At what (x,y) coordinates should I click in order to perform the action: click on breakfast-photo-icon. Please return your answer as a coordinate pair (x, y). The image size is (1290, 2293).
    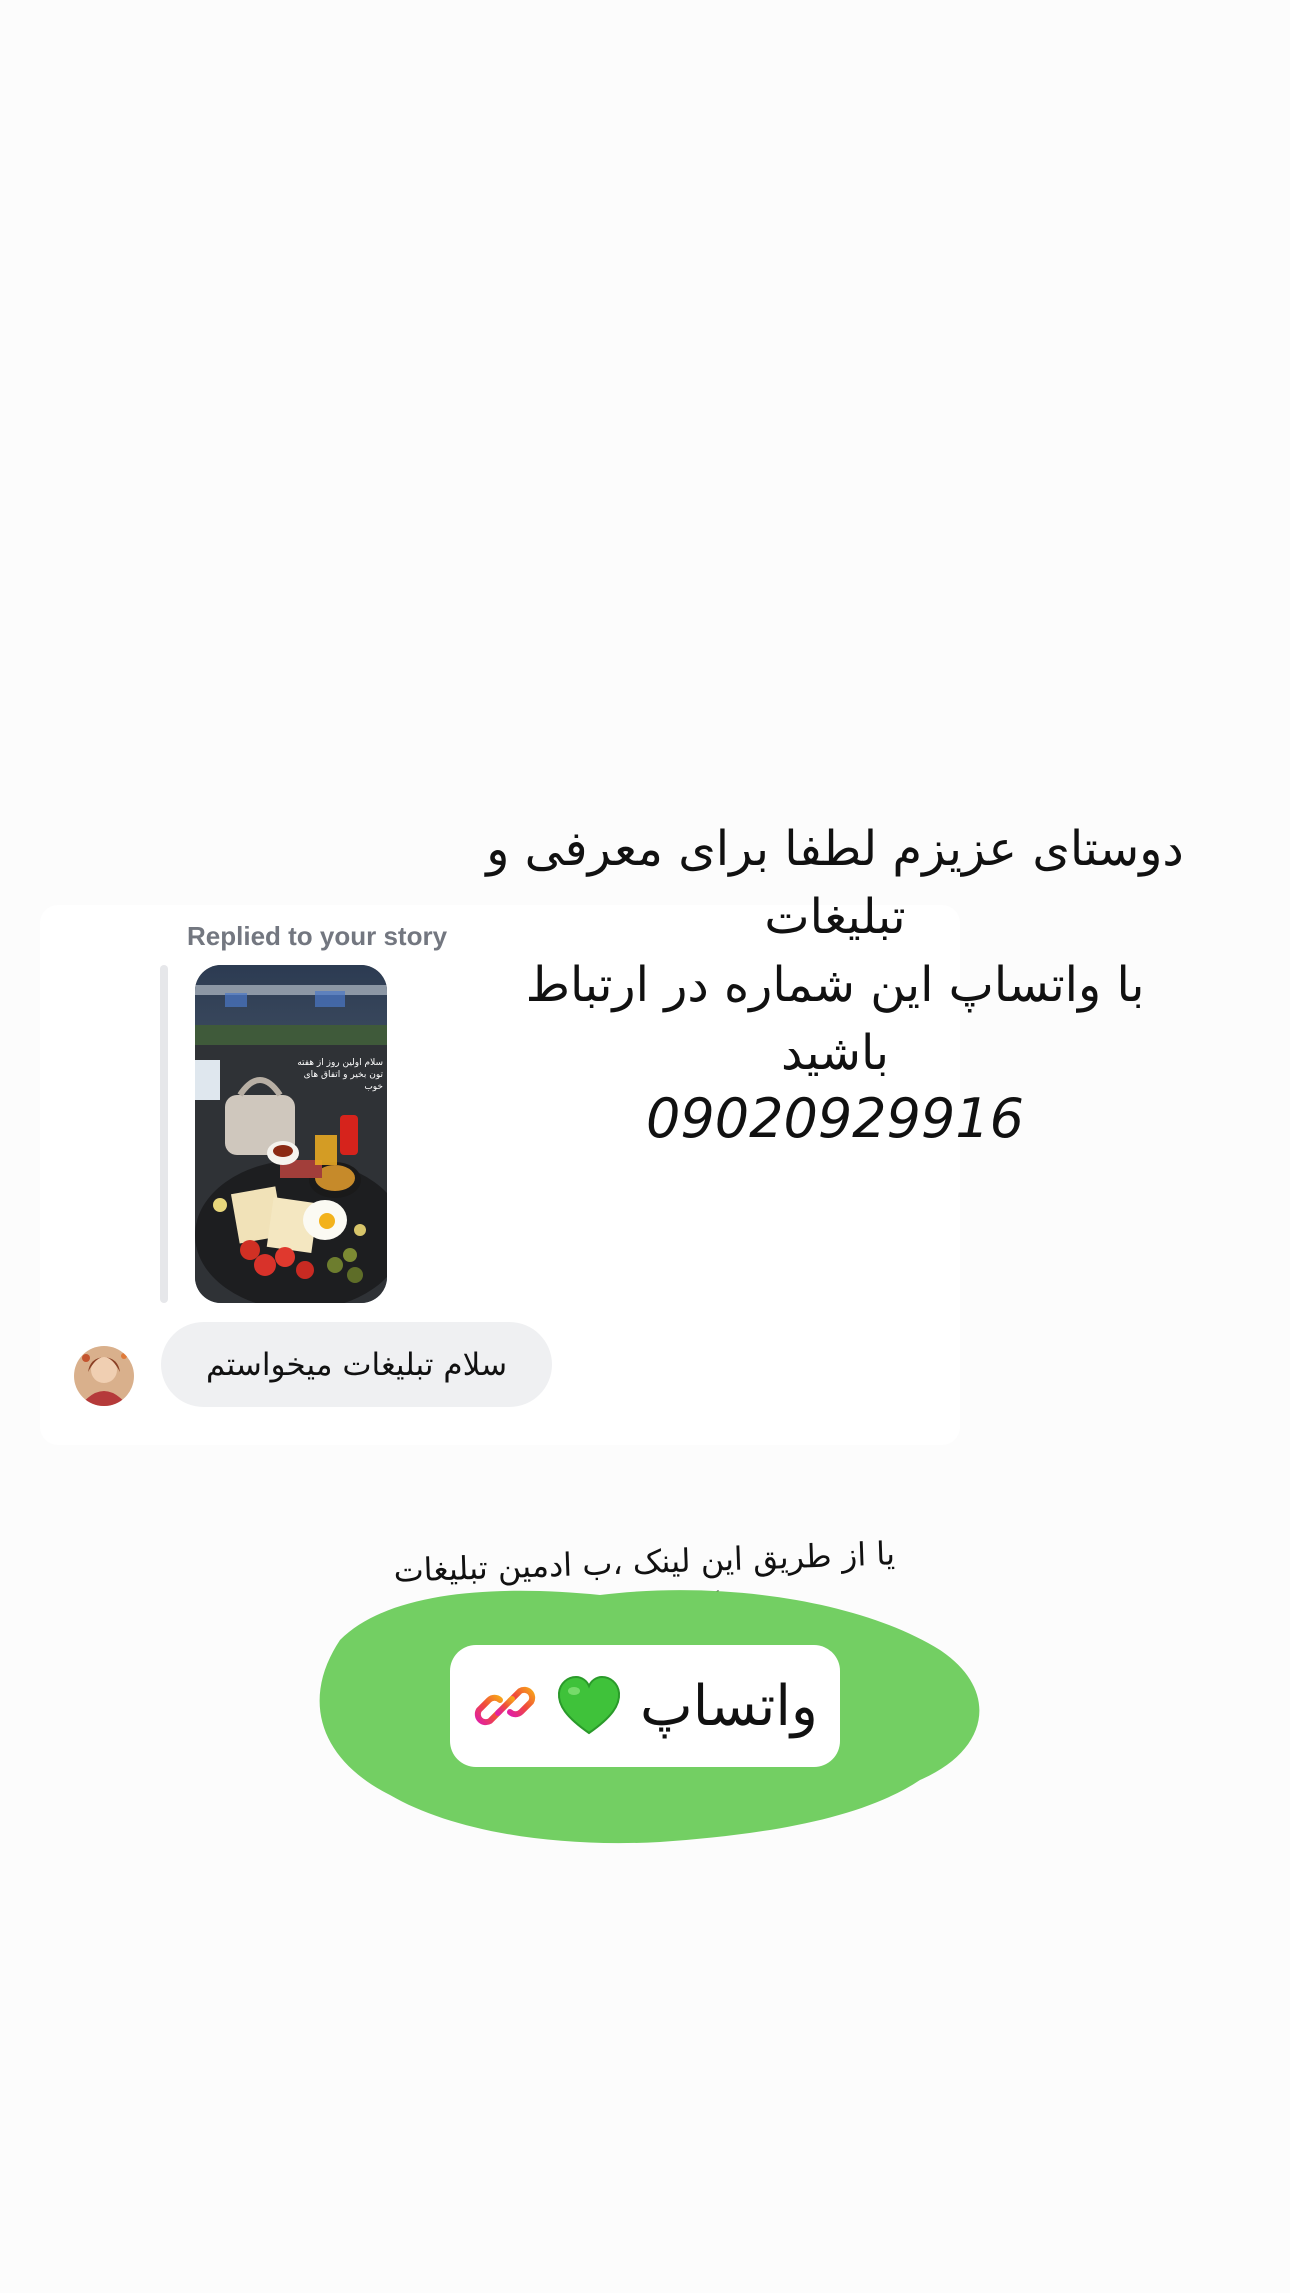
    Looking at the image, I should click on (291, 1134).